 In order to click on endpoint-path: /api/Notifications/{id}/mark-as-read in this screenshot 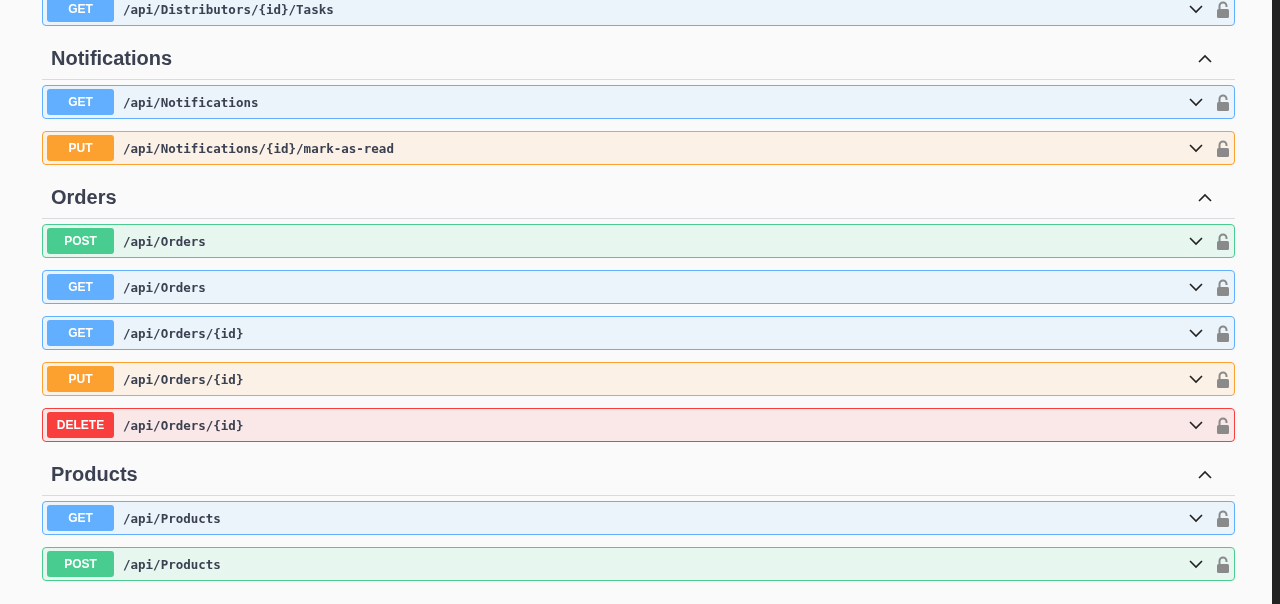, I will do `click(259, 148)`.